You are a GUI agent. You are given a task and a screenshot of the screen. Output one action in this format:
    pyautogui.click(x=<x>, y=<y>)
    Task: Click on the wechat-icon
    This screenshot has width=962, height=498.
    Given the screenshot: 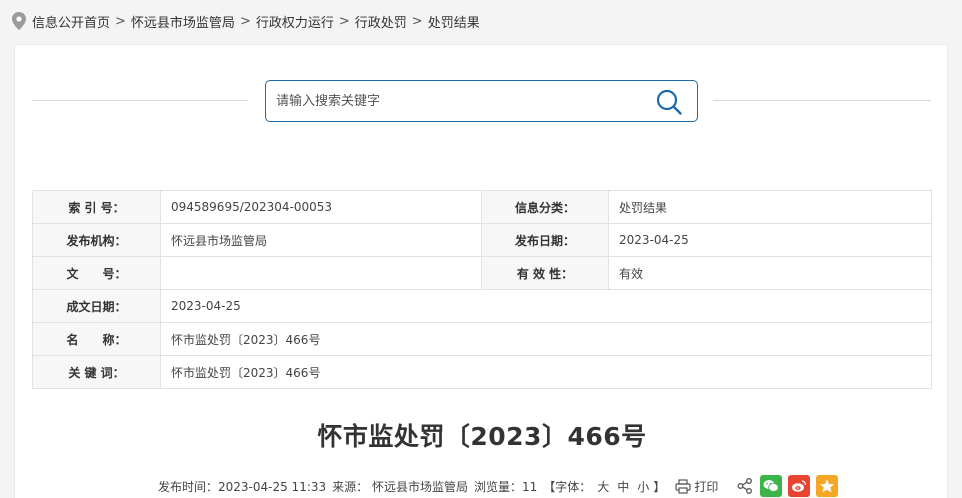 What is the action you would take?
    pyautogui.click(x=771, y=486)
    